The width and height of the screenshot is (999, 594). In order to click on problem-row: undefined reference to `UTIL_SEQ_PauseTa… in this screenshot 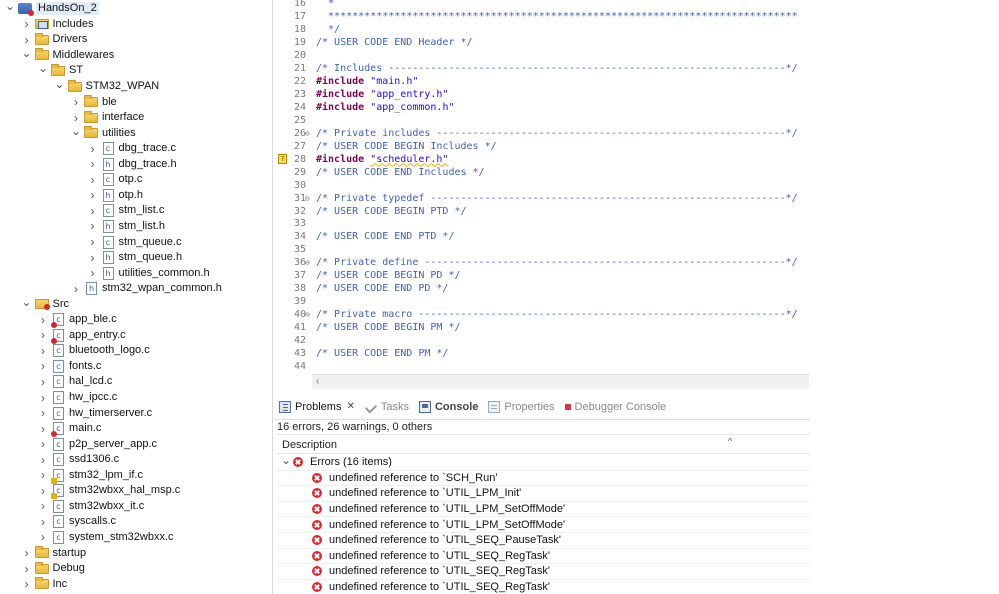, I will do `click(543, 541)`.